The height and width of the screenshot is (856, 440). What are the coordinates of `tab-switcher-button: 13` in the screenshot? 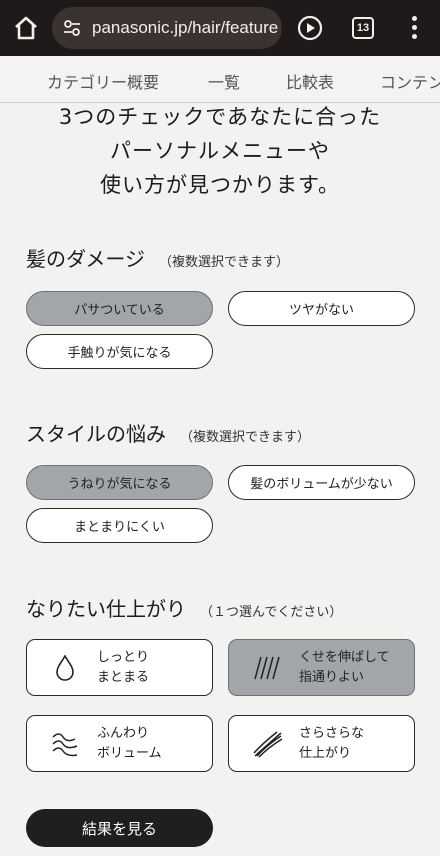 It's located at (363, 28).